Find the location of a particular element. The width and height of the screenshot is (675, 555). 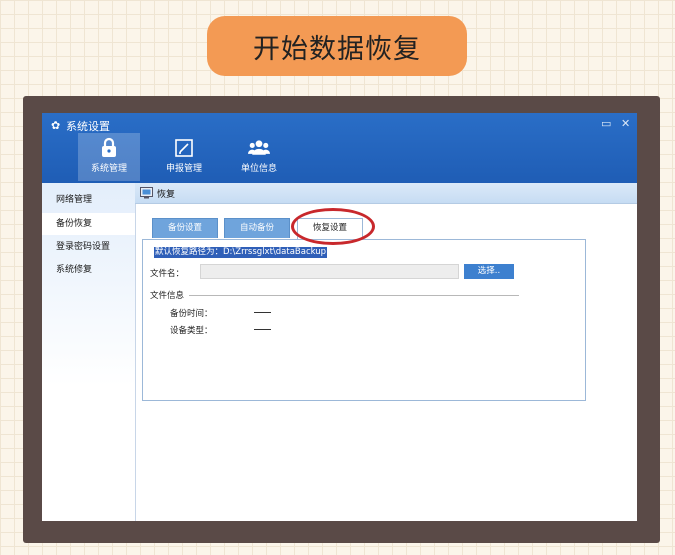

file-info-divider is located at coordinates (354, 295).